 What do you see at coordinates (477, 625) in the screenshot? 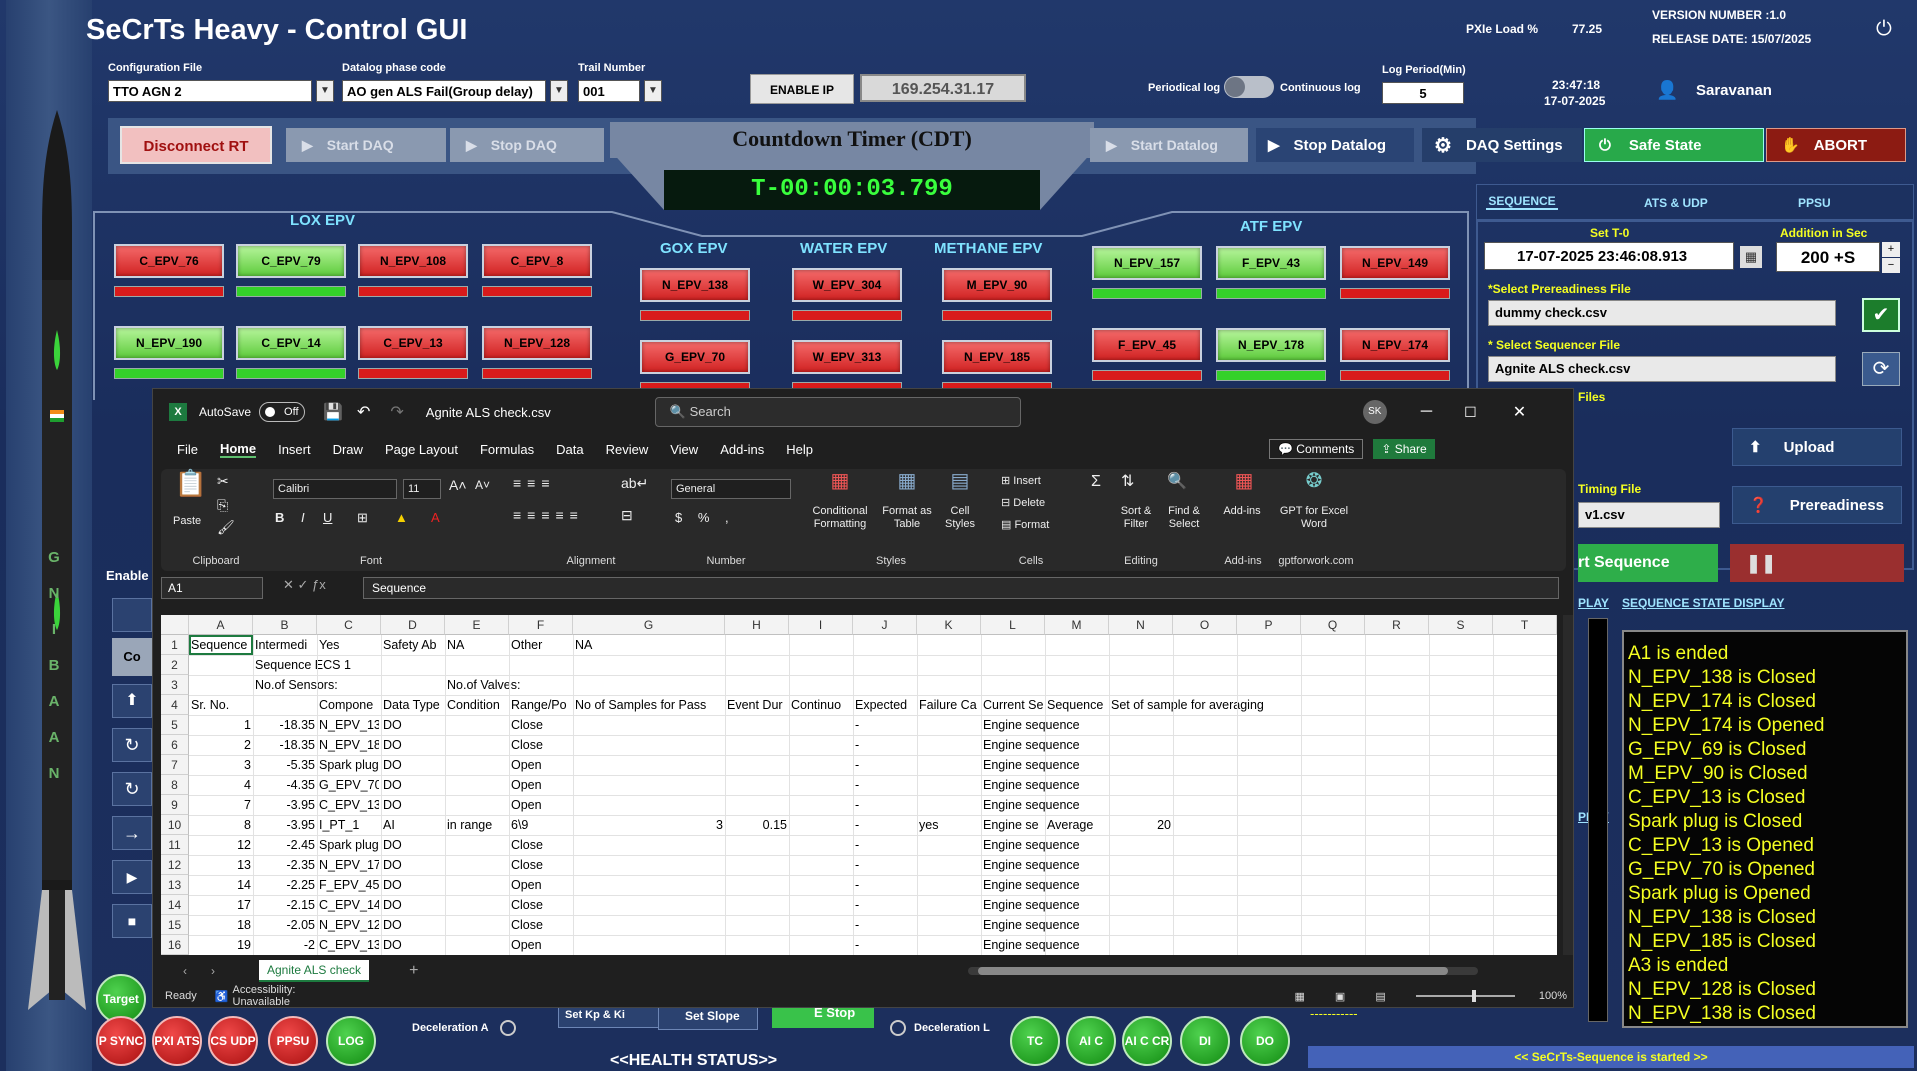
I see `column-header: E` at bounding box center [477, 625].